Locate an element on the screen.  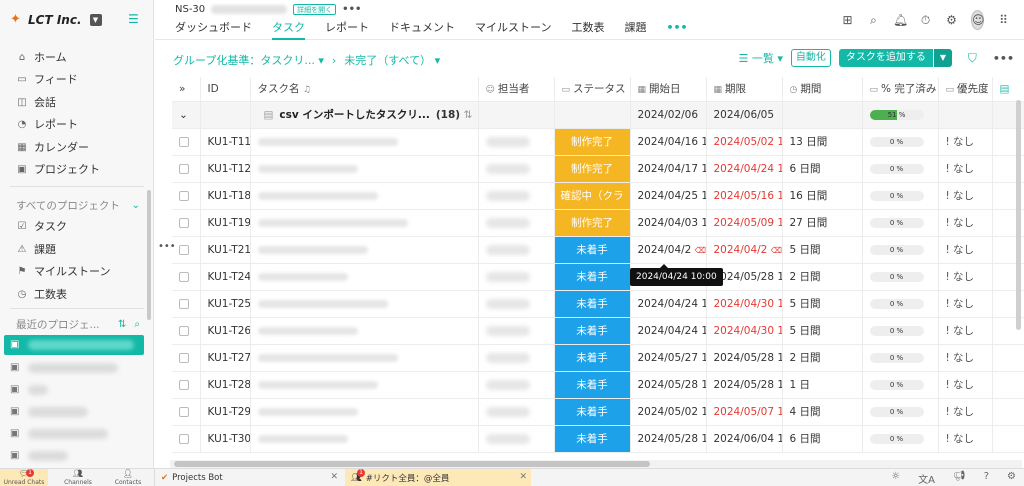
add-icon: ⊞ is located at coordinates (847, 20).